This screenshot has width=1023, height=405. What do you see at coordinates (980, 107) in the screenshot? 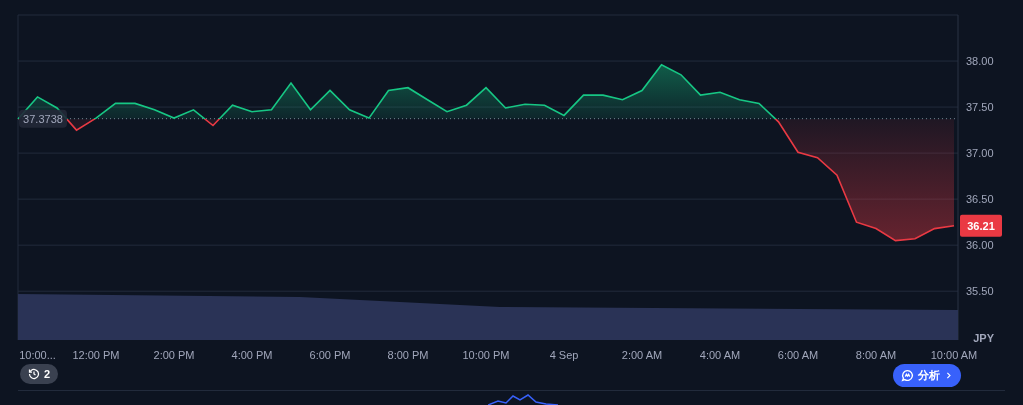
I see `y-axis-label: 37.50` at bounding box center [980, 107].